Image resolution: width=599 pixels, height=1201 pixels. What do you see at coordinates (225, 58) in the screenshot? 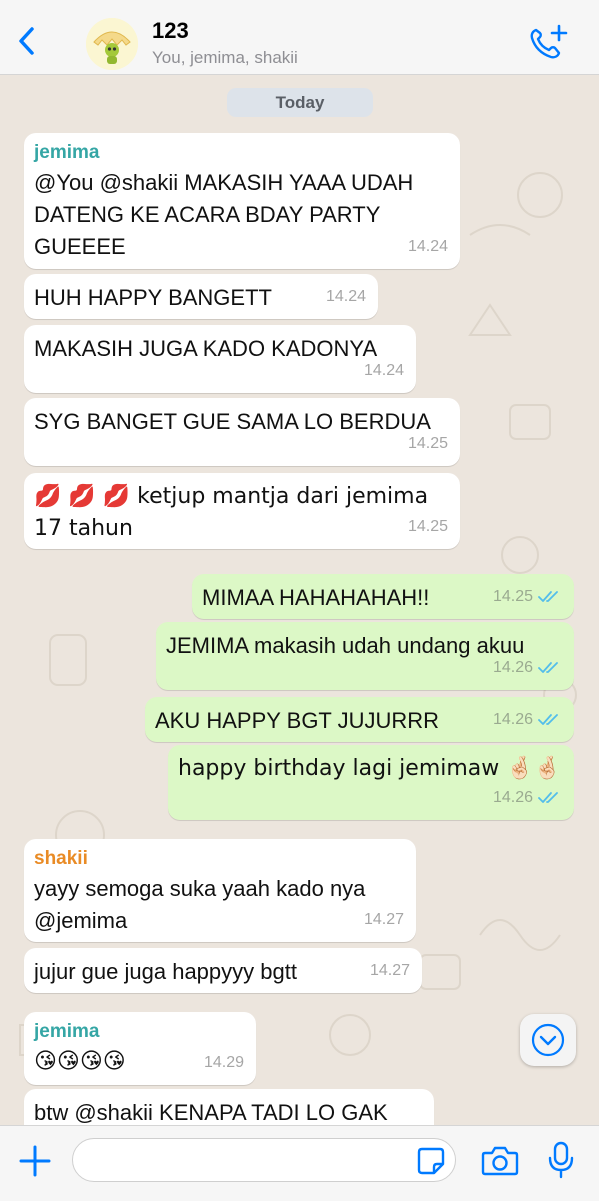
I see `chat-participants: You, jemima, shakii` at bounding box center [225, 58].